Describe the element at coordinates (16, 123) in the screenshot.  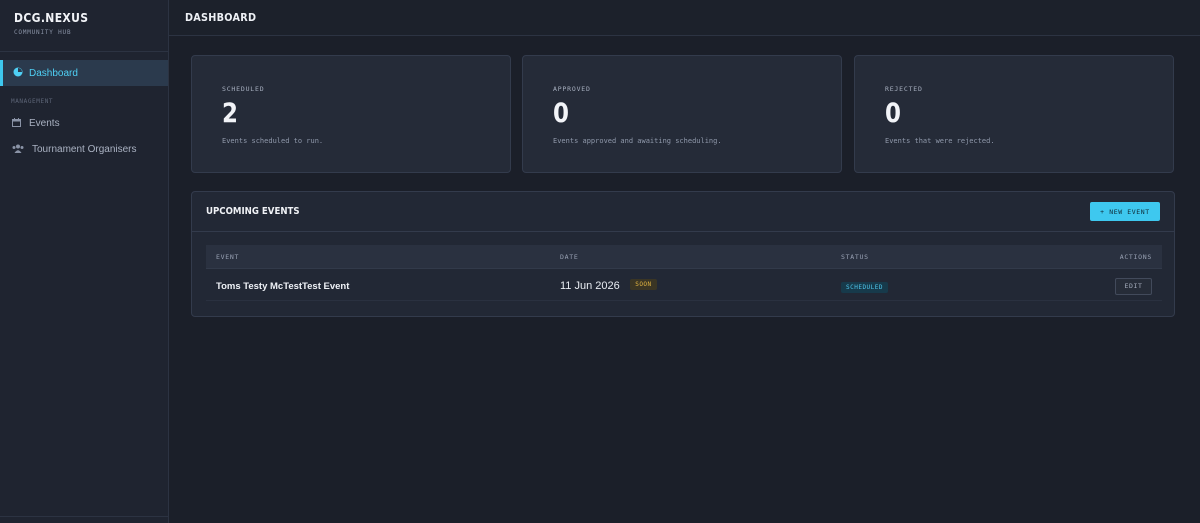
I see `calendar-icon` at that location.